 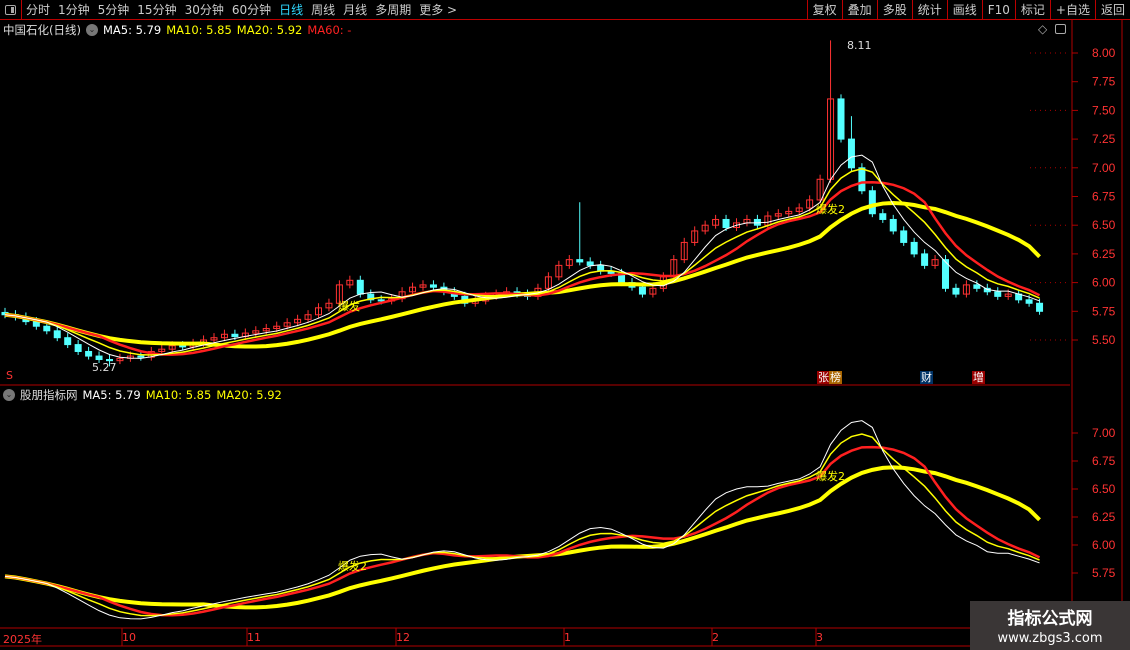 I want to click on sub-y-tick-label: 6.50, so click(x=1104, y=489).